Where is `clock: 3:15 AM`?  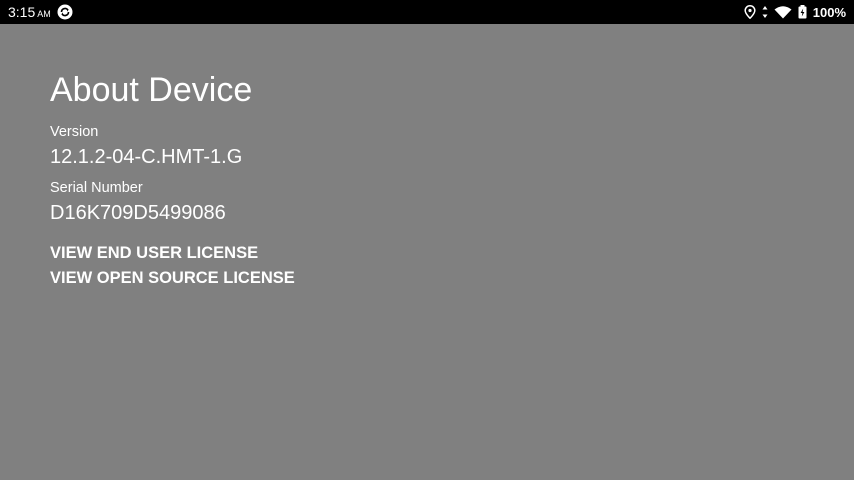 clock: 3:15 AM is located at coordinates (29, 12).